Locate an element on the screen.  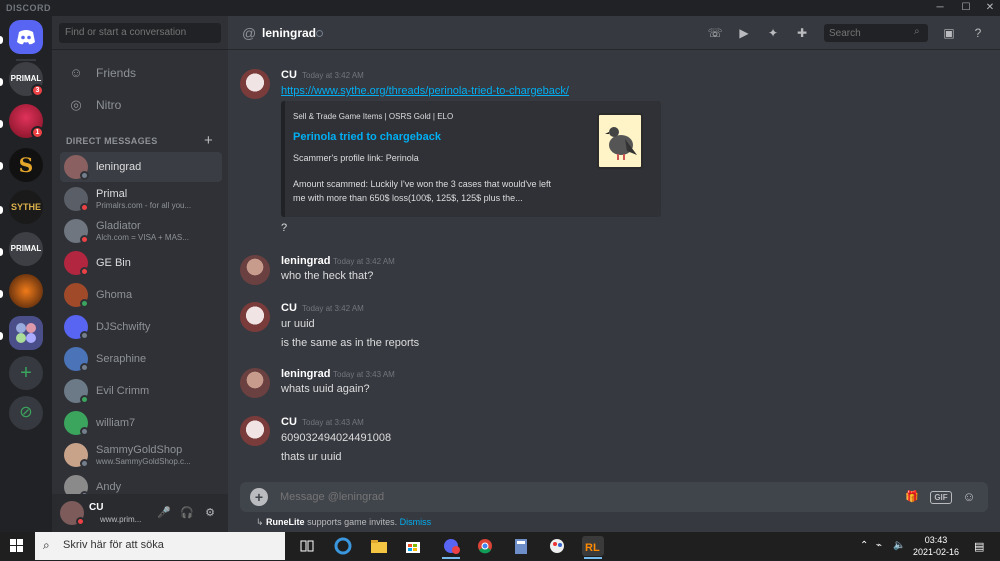
status-offline is located at coordinates (84, 335).